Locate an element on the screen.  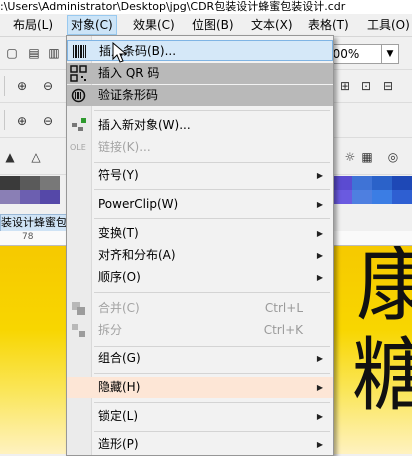
menu-item-shortcut: Ctrl+K is located at coordinates (283, 330).